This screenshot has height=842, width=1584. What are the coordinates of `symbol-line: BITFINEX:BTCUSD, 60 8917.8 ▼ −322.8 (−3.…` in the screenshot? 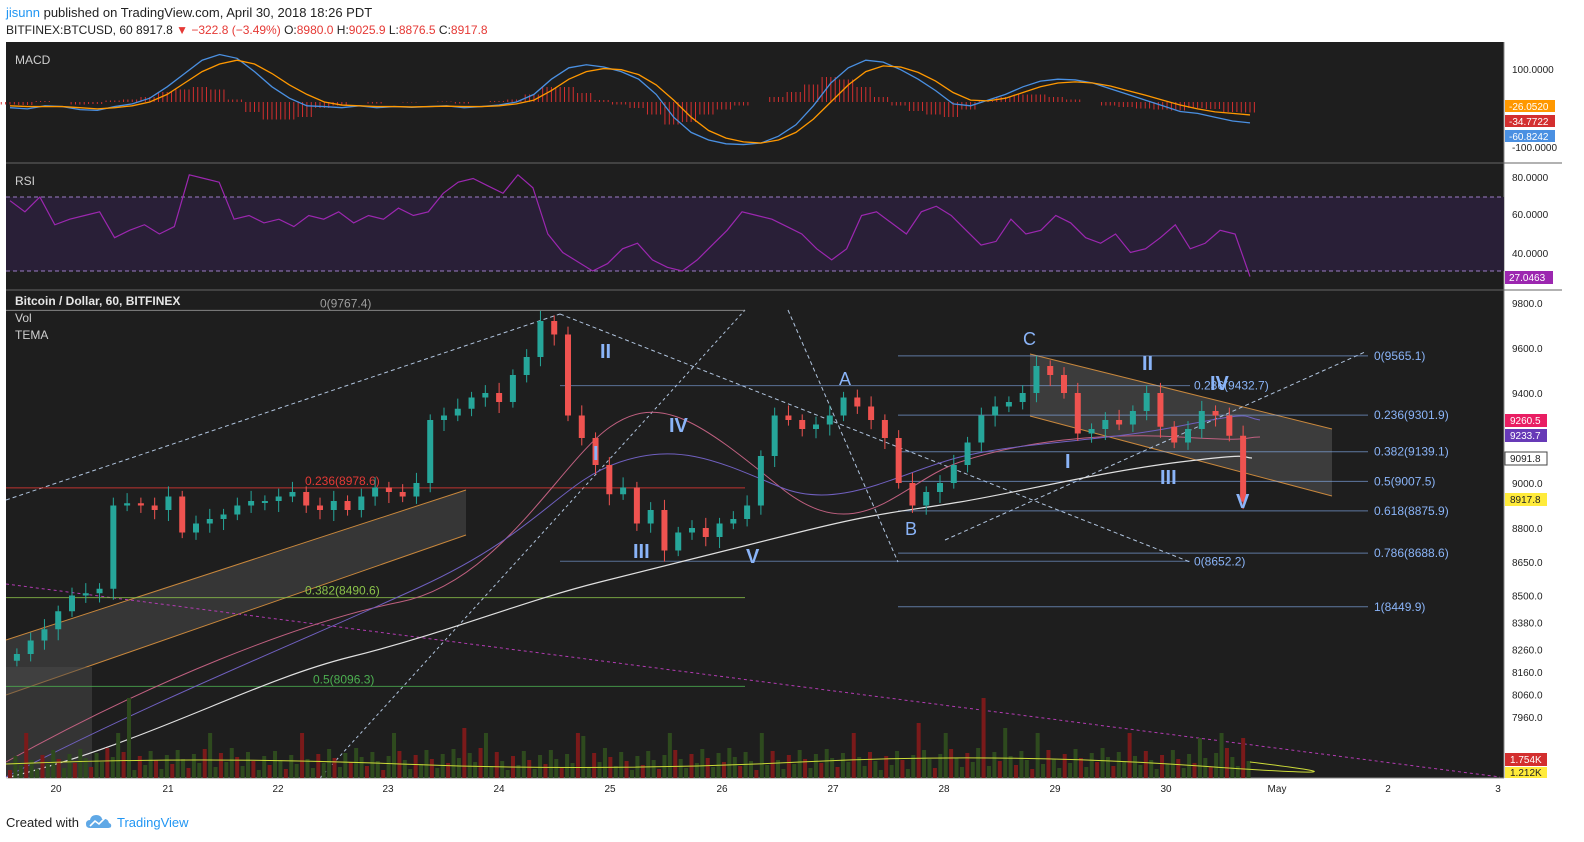 It's located at (247, 30).